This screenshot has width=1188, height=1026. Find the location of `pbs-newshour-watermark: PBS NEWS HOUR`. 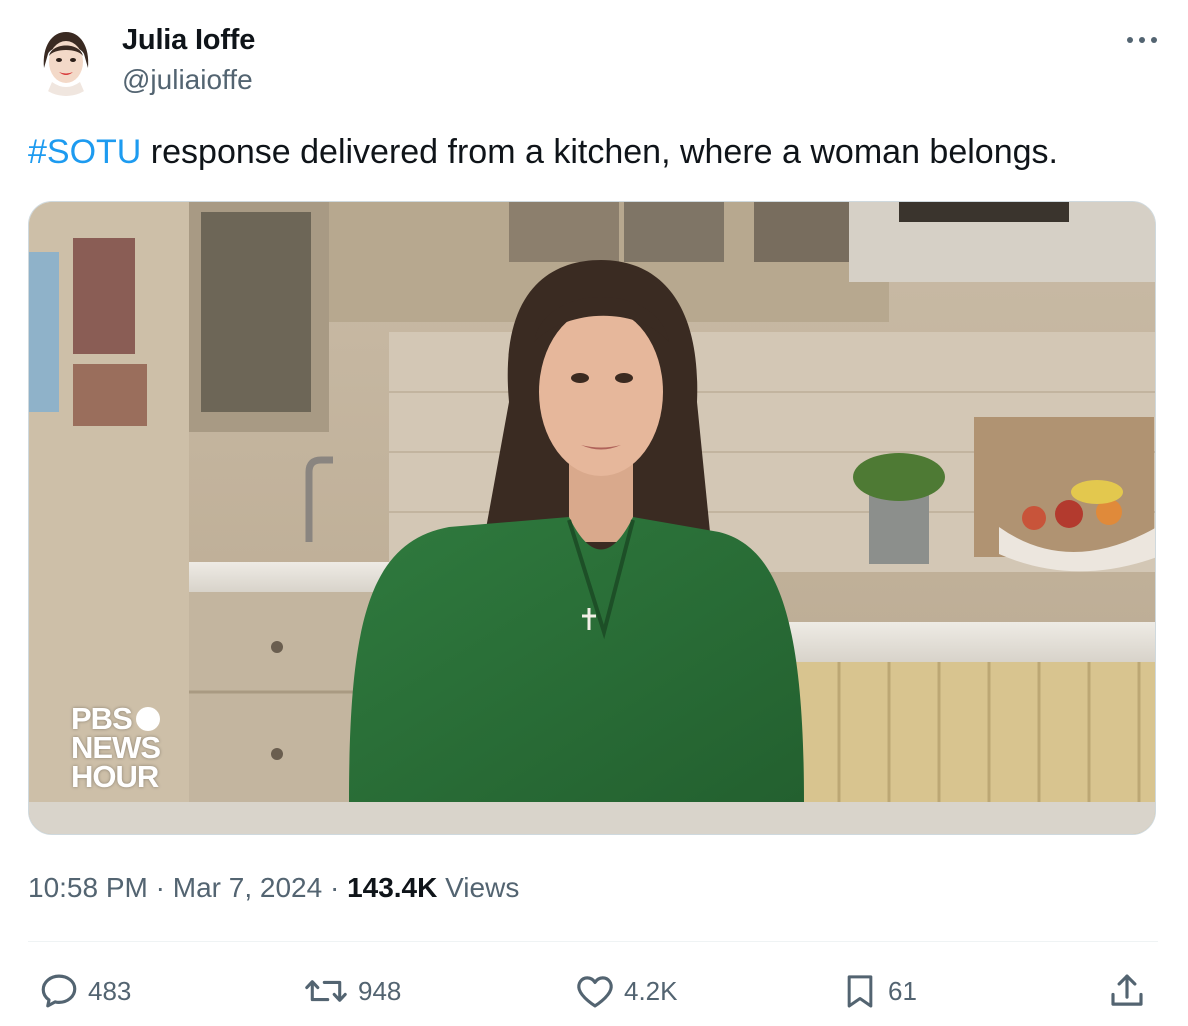

pbs-newshour-watermark: PBS NEWS HOUR is located at coordinates (116, 747).